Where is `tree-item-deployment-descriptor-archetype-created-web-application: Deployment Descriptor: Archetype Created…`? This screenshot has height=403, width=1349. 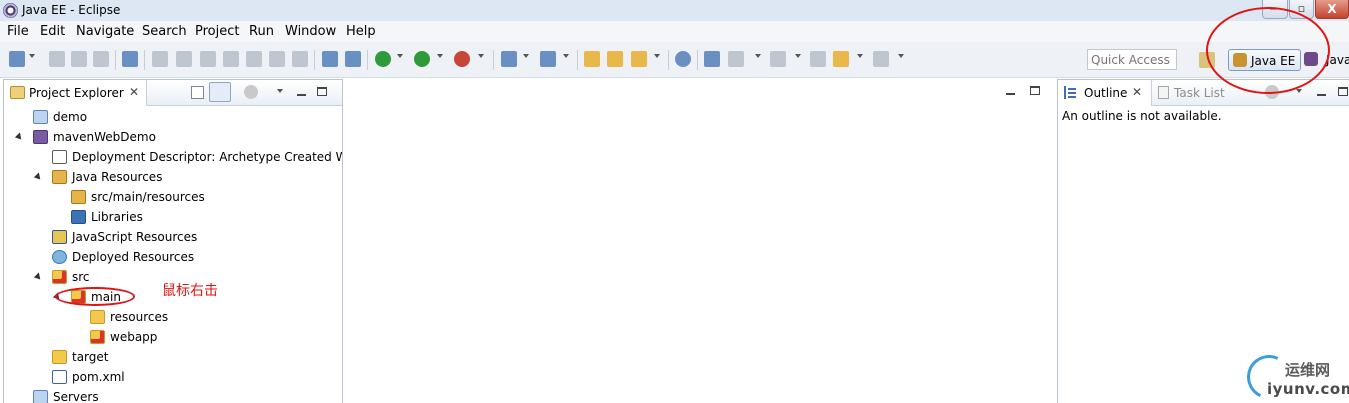 tree-item-deployment-descriptor-archetype-created-web-application: Deployment Descriptor: Archetype Created… is located at coordinates (173, 158).